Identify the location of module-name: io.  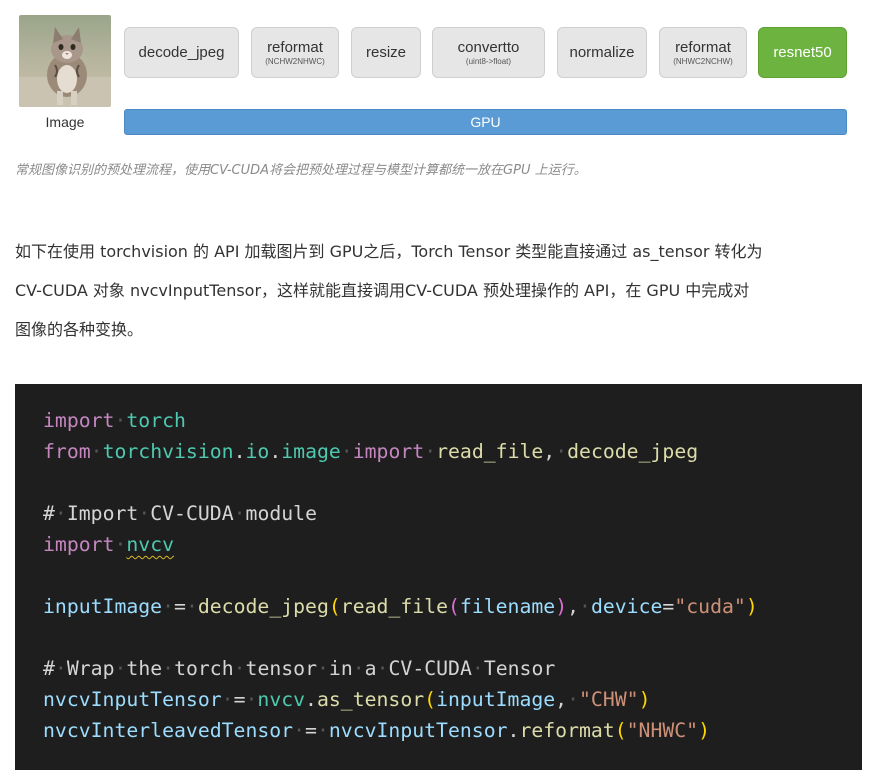
(257, 451).